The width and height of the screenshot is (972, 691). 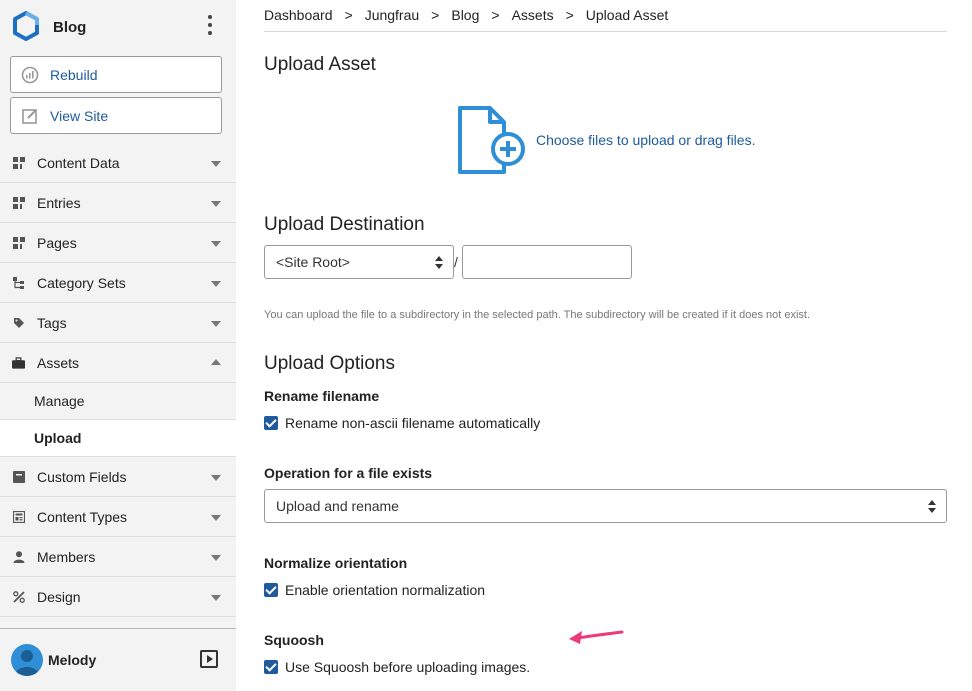 I want to click on sidebar-item-custom-fields: Custom Fields, so click(x=118, y=477).